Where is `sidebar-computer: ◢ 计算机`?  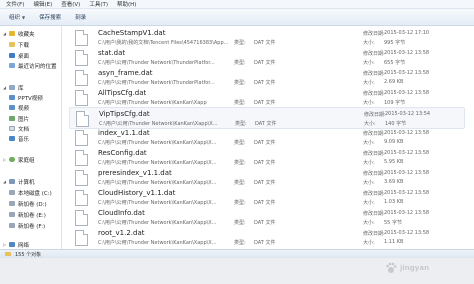
sidebar-computer: ◢ 计算机 is located at coordinates (19, 181).